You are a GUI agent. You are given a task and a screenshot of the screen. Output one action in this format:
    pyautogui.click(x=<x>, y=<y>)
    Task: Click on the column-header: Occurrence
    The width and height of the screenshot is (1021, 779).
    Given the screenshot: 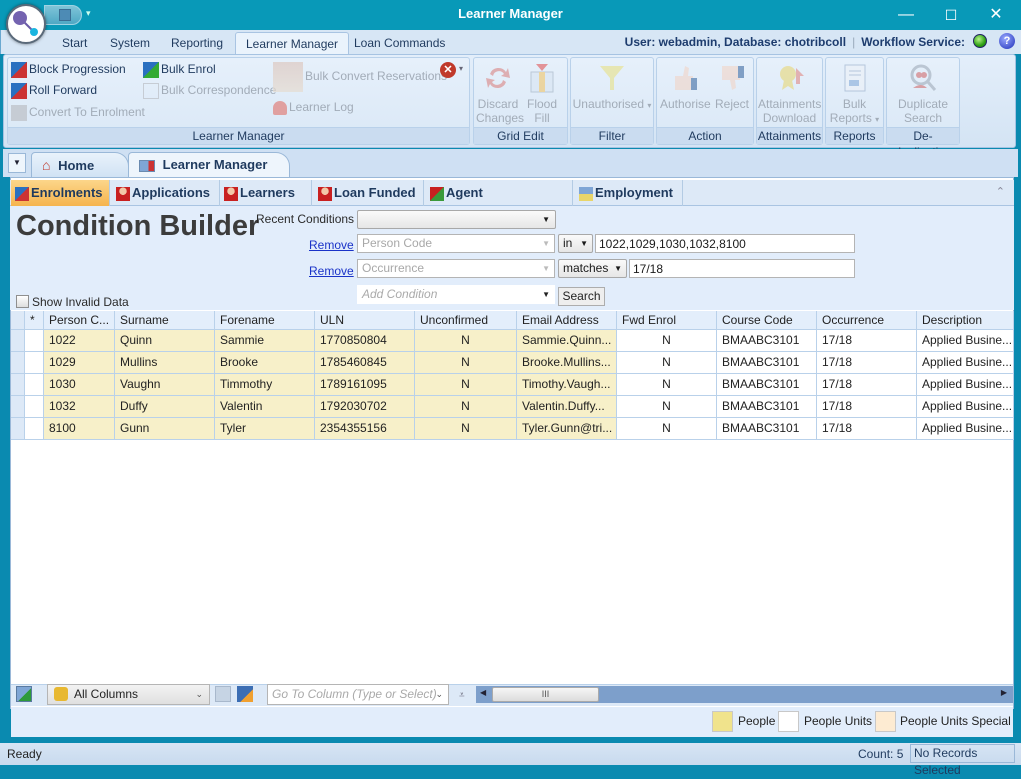 What is the action you would take?
    pyautogui.click(x=867, y=320)
    